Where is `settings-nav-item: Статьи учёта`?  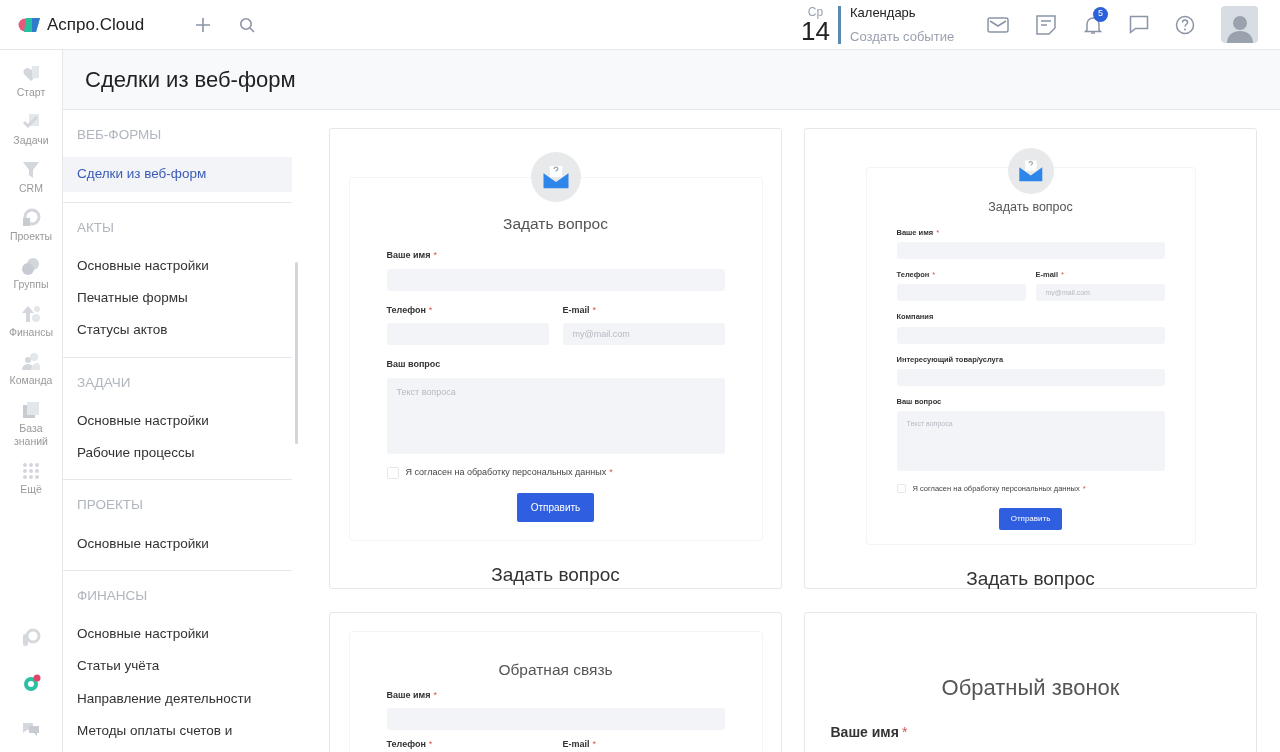 settings-nav-item: Статьи учёта is located at coordinates (177, 666).